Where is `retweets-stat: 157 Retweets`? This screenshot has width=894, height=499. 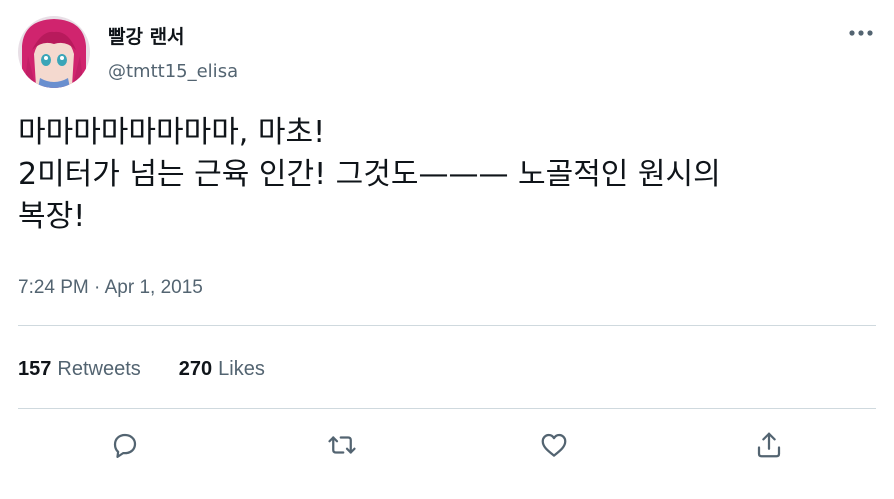 retweets-stat: 157 Retweets is located at coordinates (79, 369).